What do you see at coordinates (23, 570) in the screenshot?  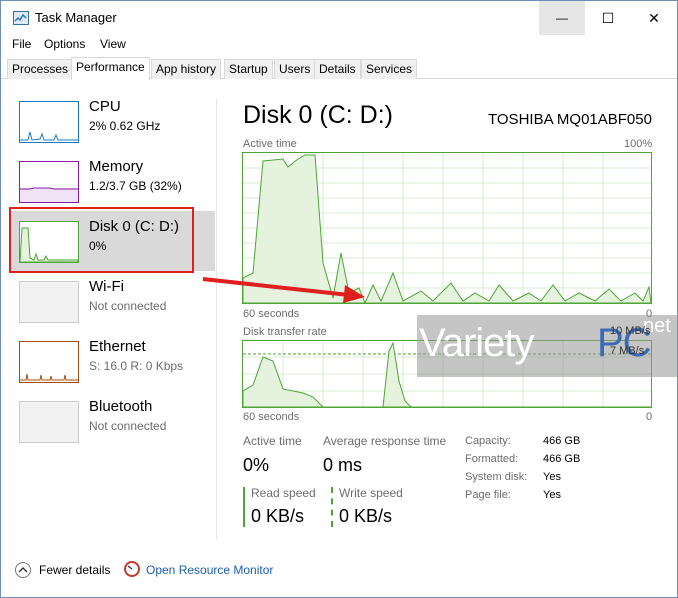 I see `chevron-up-icon` at bounding box center [23, 570].